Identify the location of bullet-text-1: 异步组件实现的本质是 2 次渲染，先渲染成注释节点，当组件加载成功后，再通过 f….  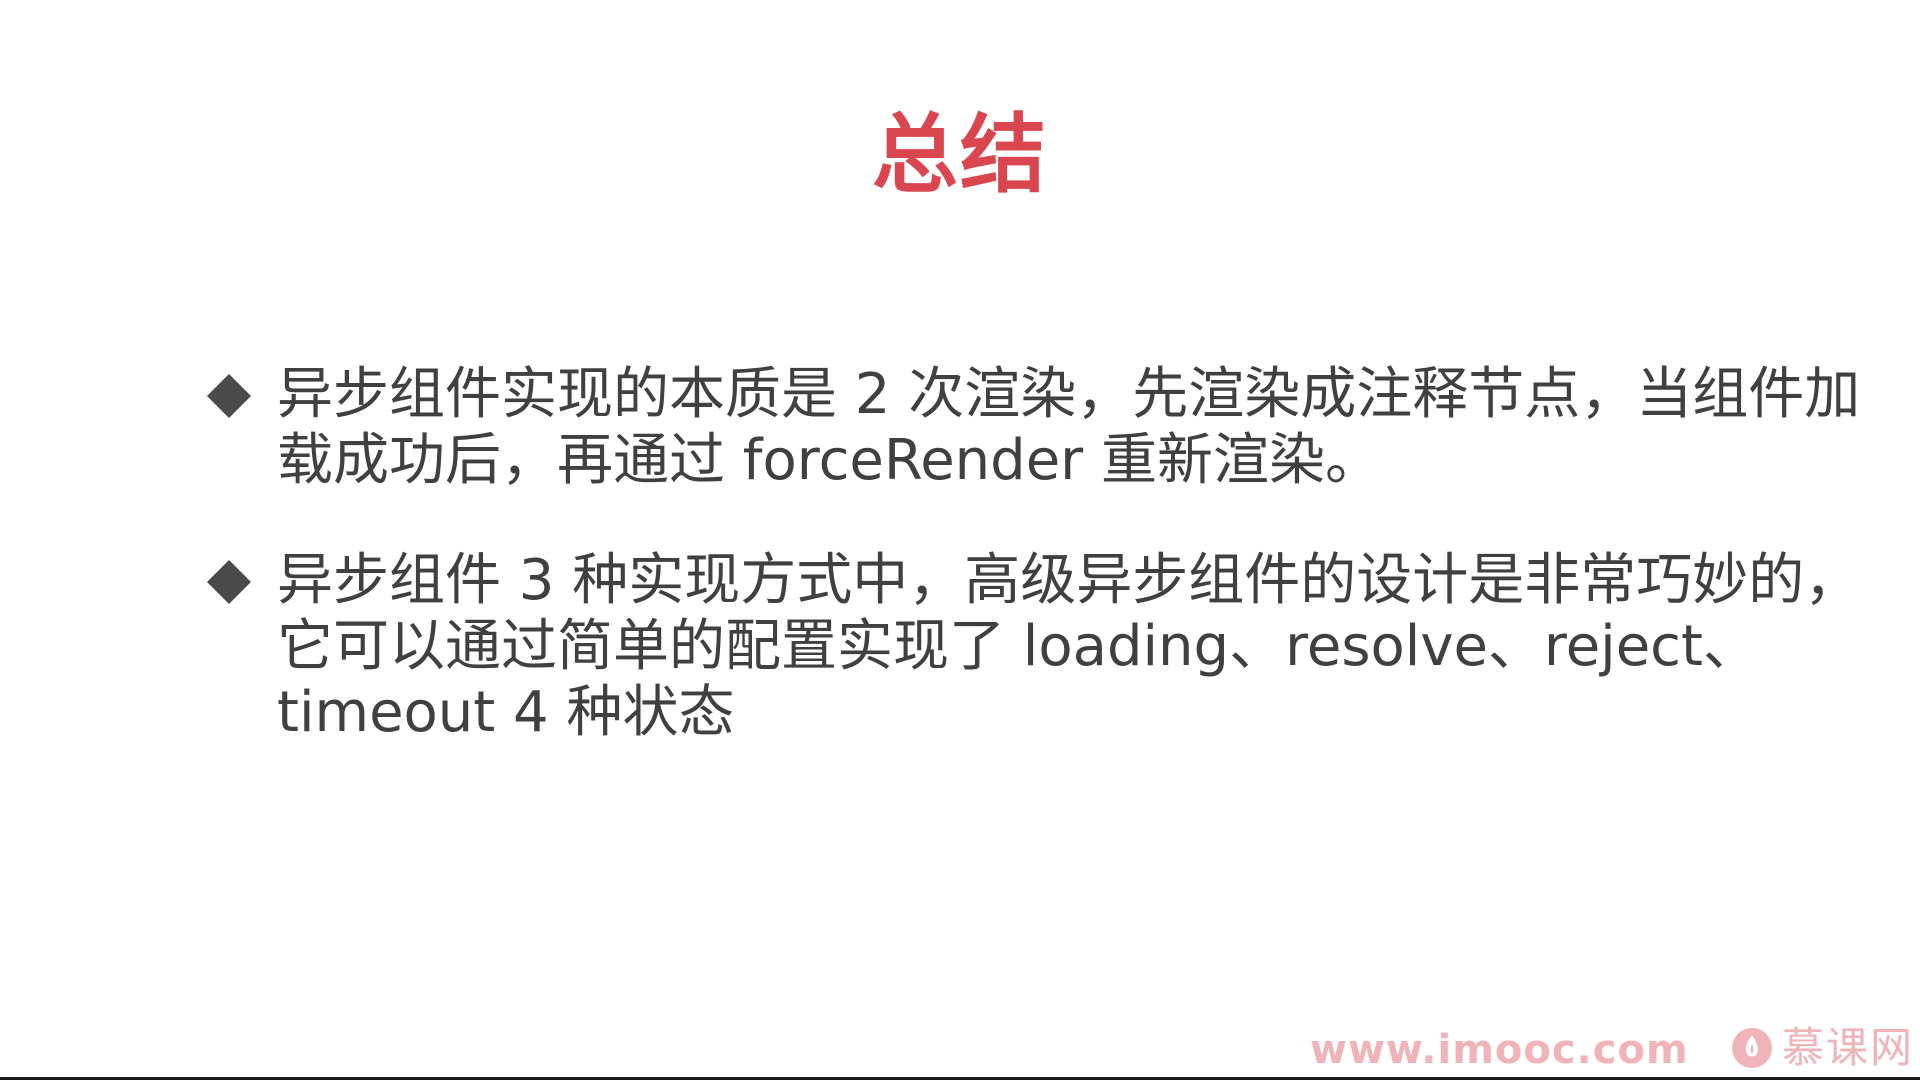
(1069, 427).